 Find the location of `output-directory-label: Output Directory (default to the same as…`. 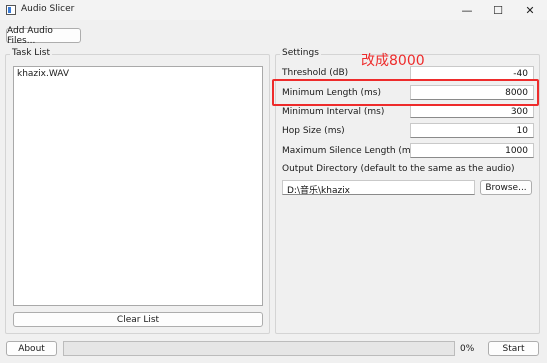

output-directory-label: Output Directory (default to the same as… is located at coordinates (398, 169).